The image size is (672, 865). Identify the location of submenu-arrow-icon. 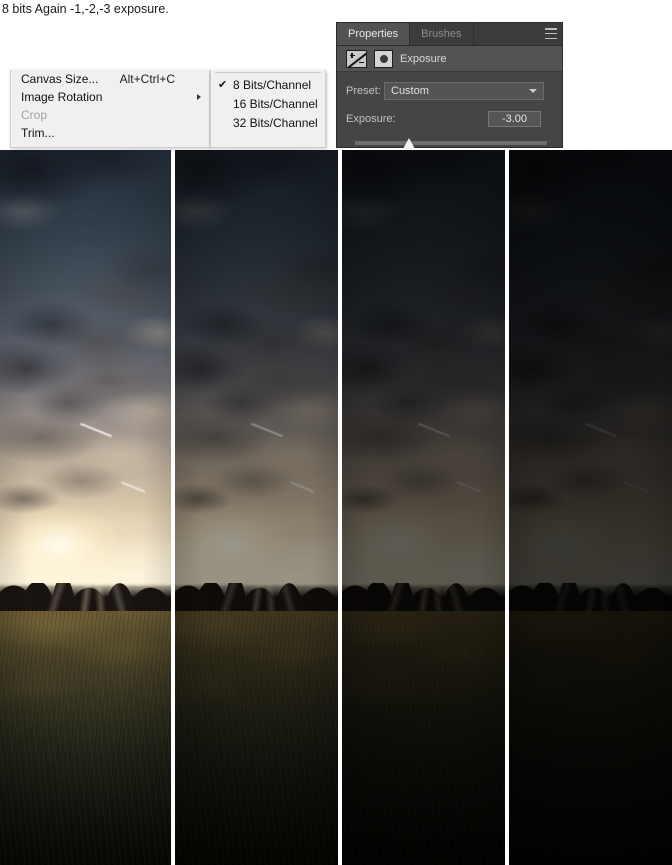
(199, 97).